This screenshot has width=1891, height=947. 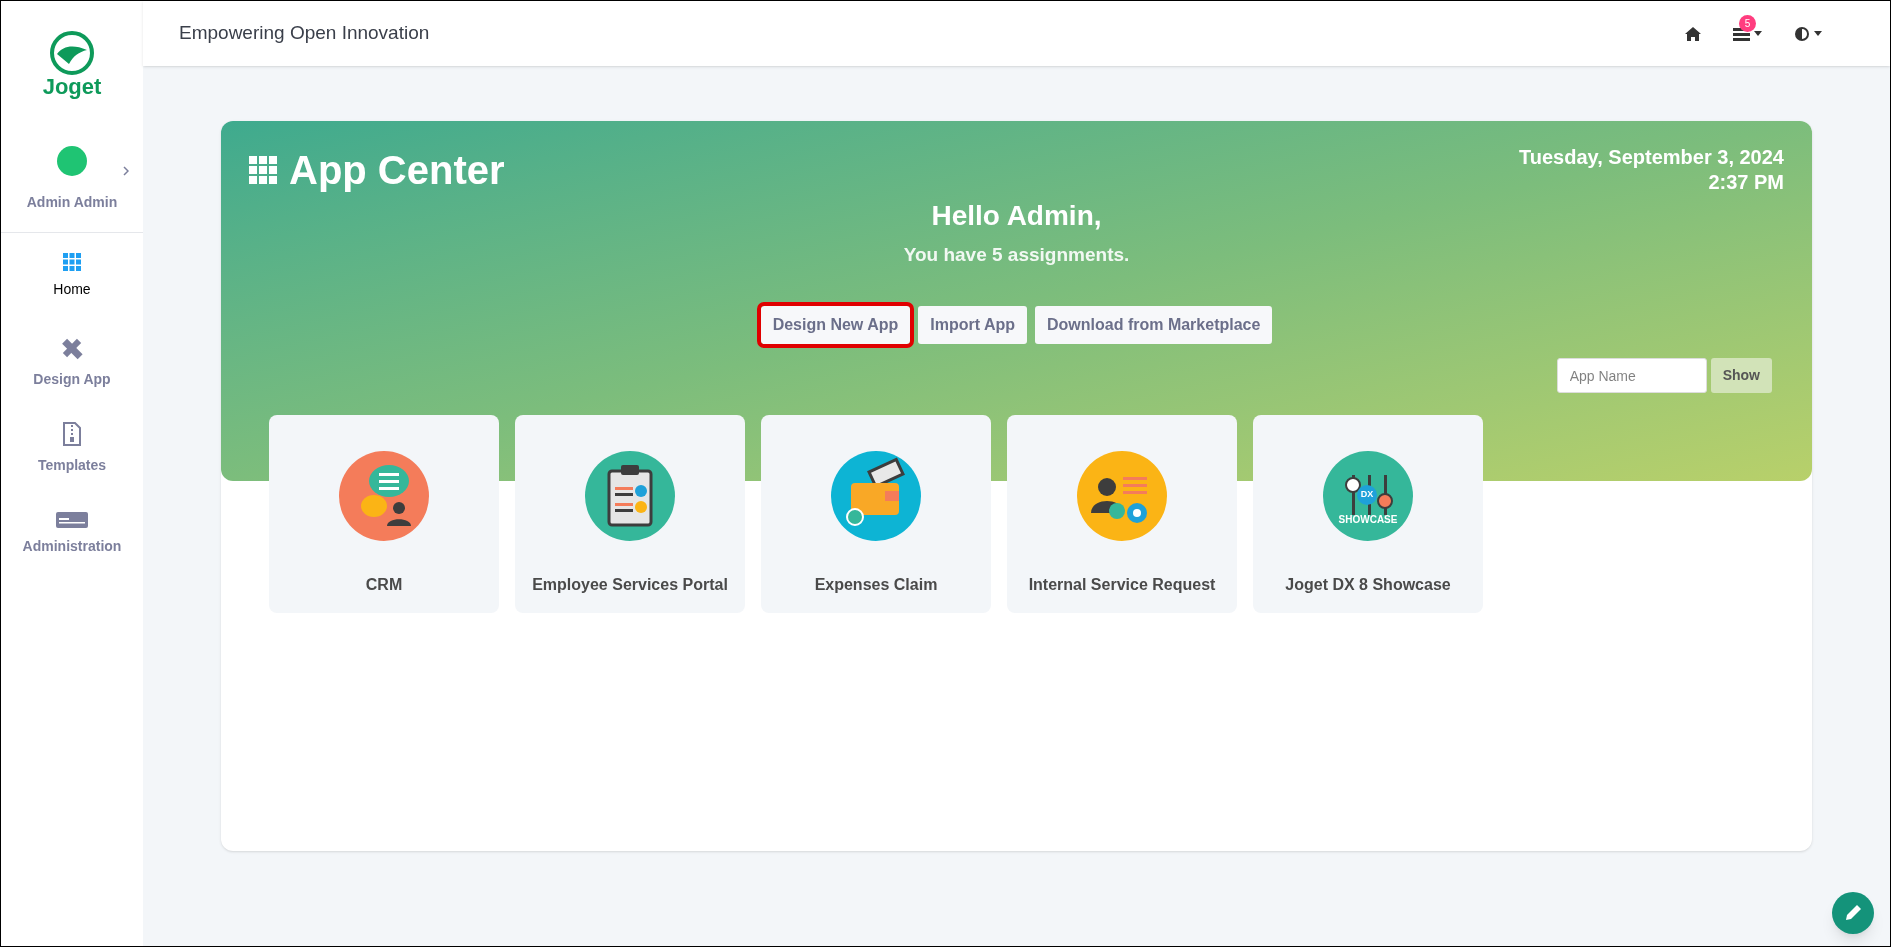 What do you see at coordinates (1122, 496) in the screenshot?
I see `person-gear-icon` at bounding box center [1122, 496].